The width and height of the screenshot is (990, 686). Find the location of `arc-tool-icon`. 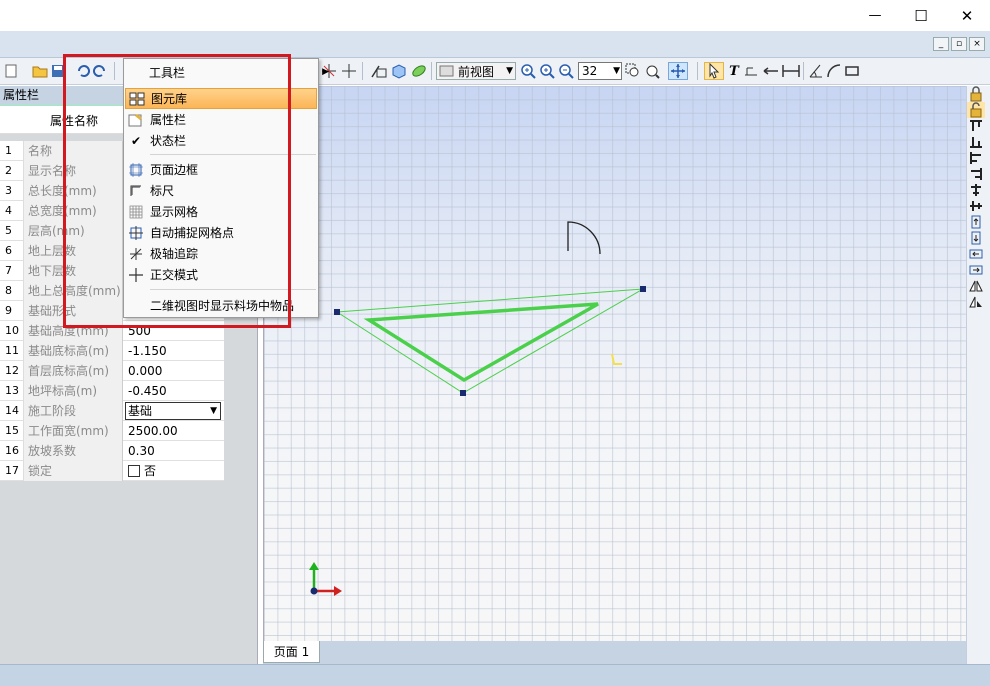

arc-tool-icon is located at coordinates (834, 71).